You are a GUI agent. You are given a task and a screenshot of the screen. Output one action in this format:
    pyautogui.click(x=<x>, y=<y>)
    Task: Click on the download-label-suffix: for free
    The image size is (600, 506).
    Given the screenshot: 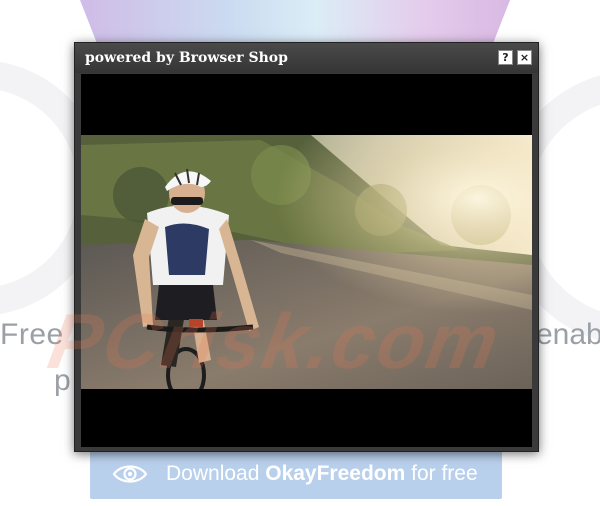 What is the action you would take?
    pyautogui.click(x=441, y=473)
    